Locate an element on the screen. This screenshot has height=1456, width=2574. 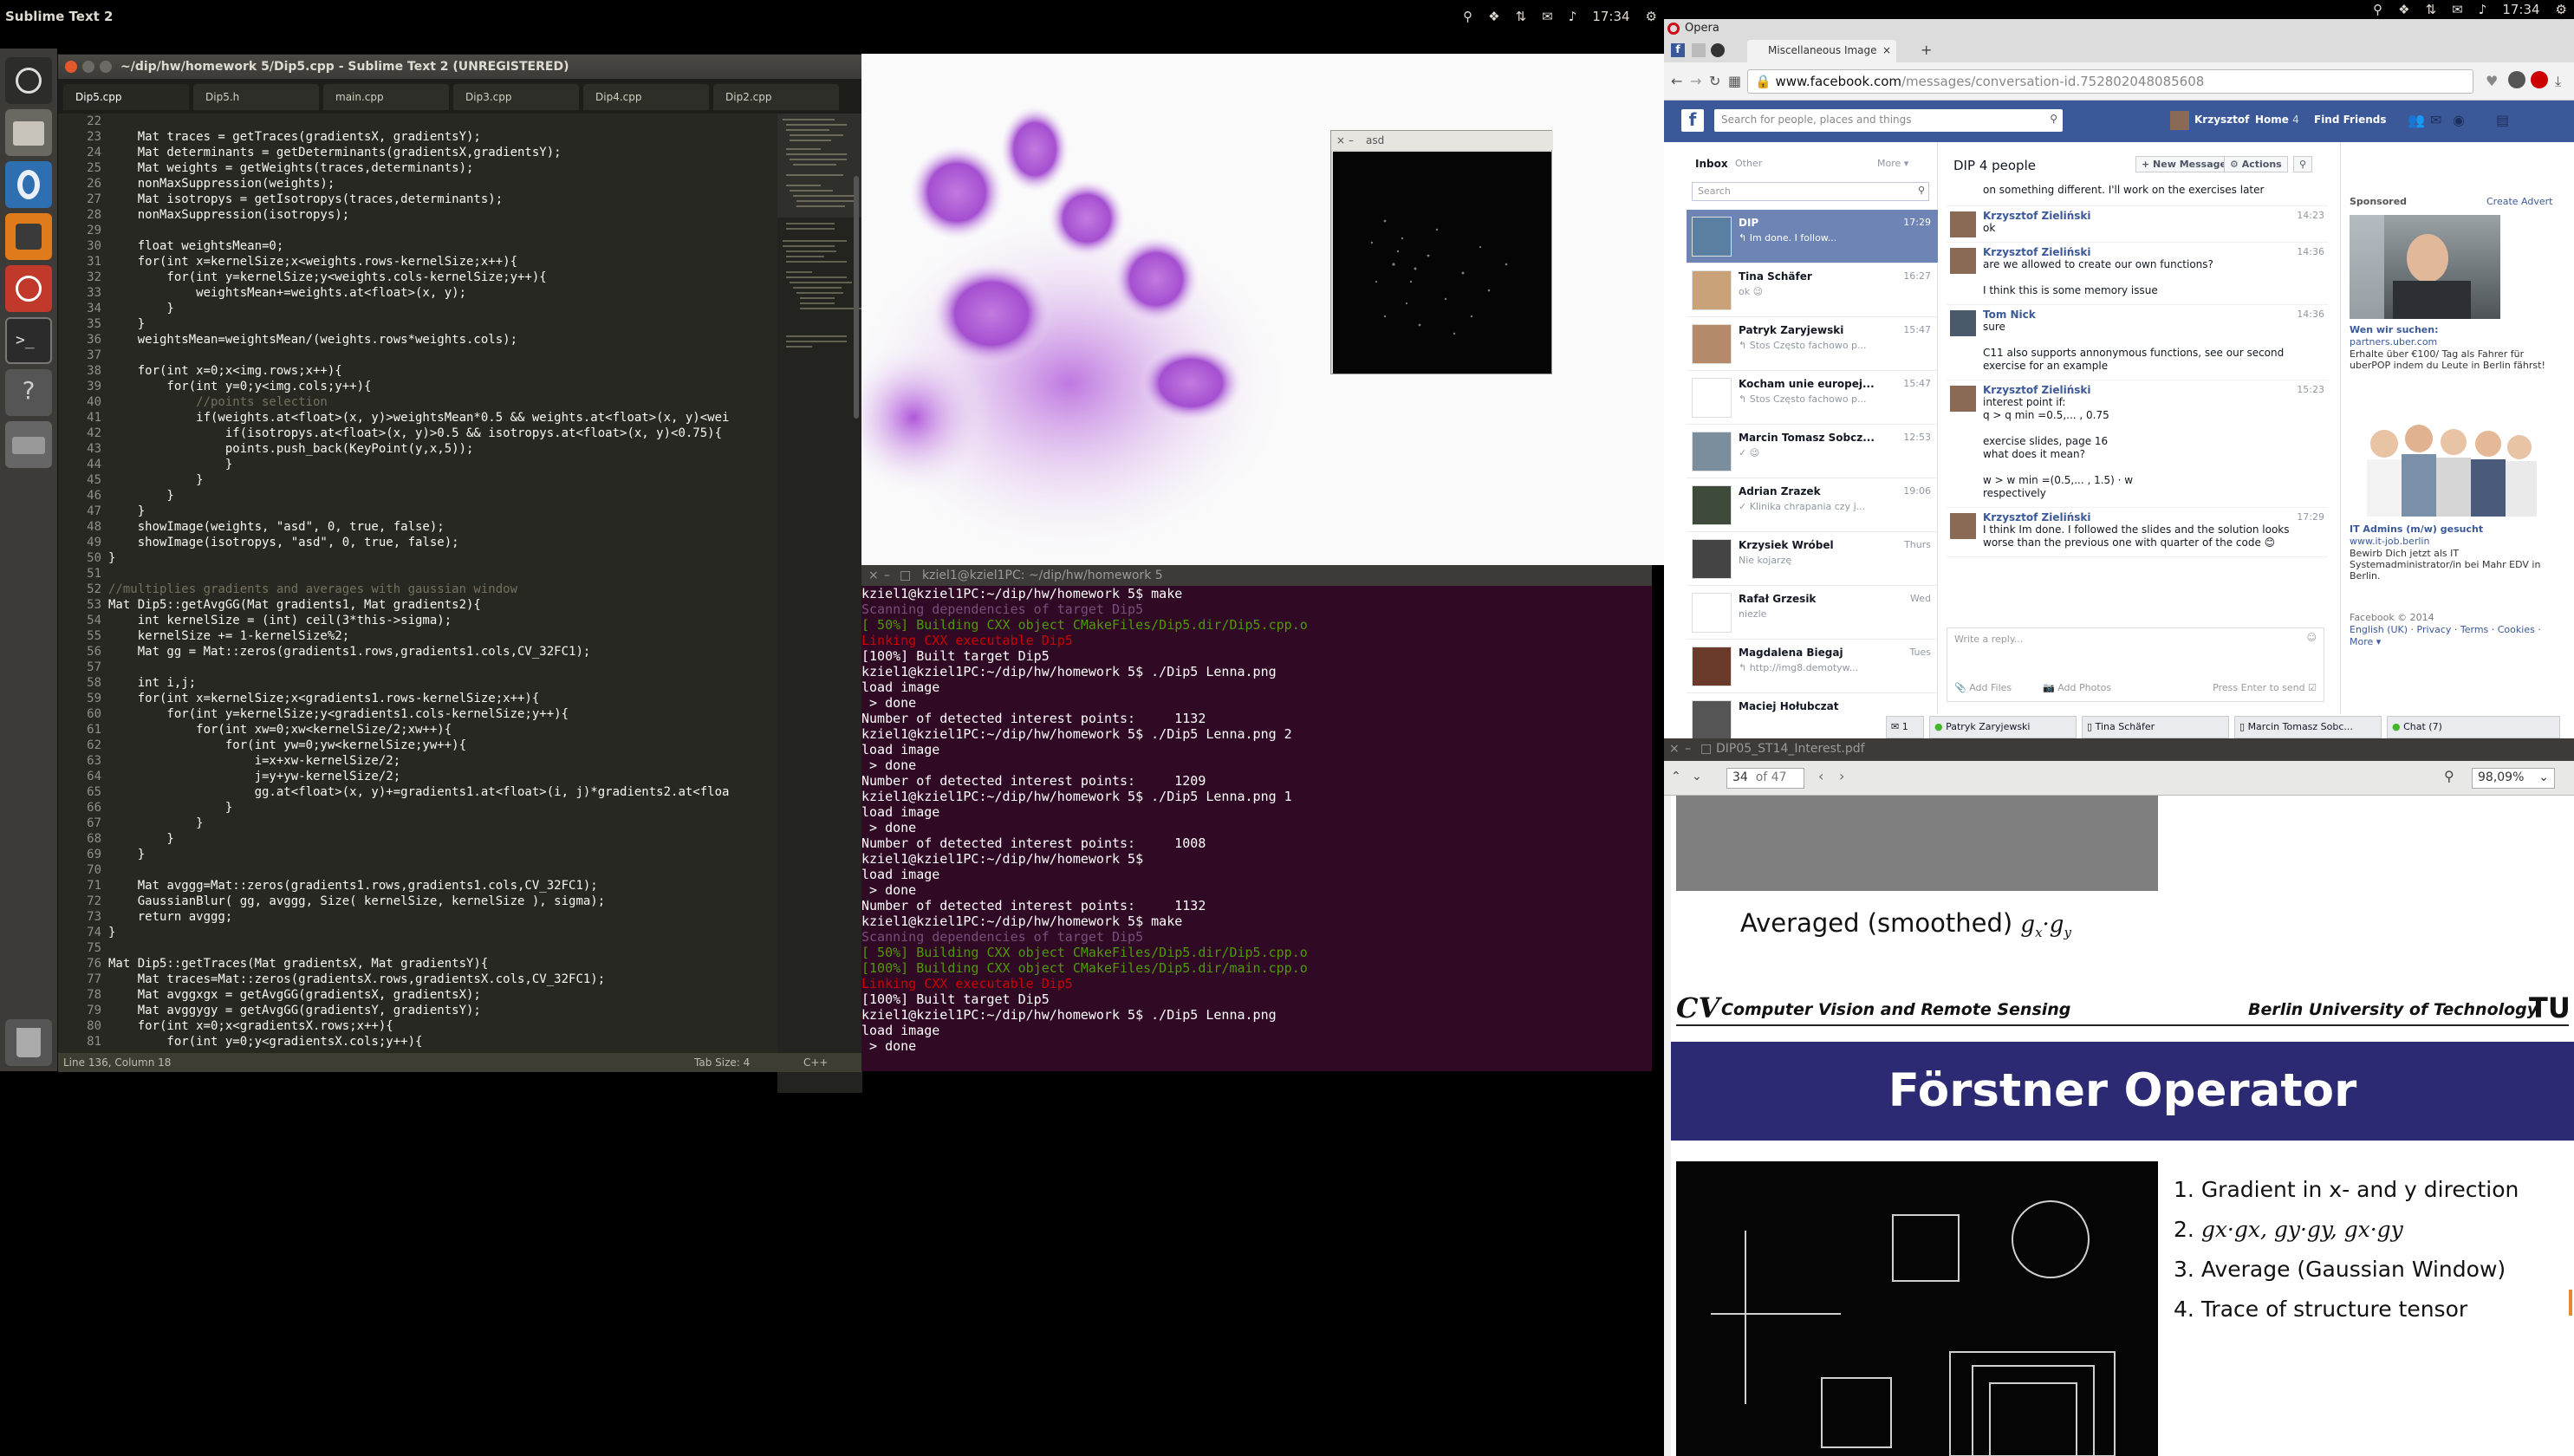
tab-size: Tab Size: 4 is located at coordinates (722, 1062).